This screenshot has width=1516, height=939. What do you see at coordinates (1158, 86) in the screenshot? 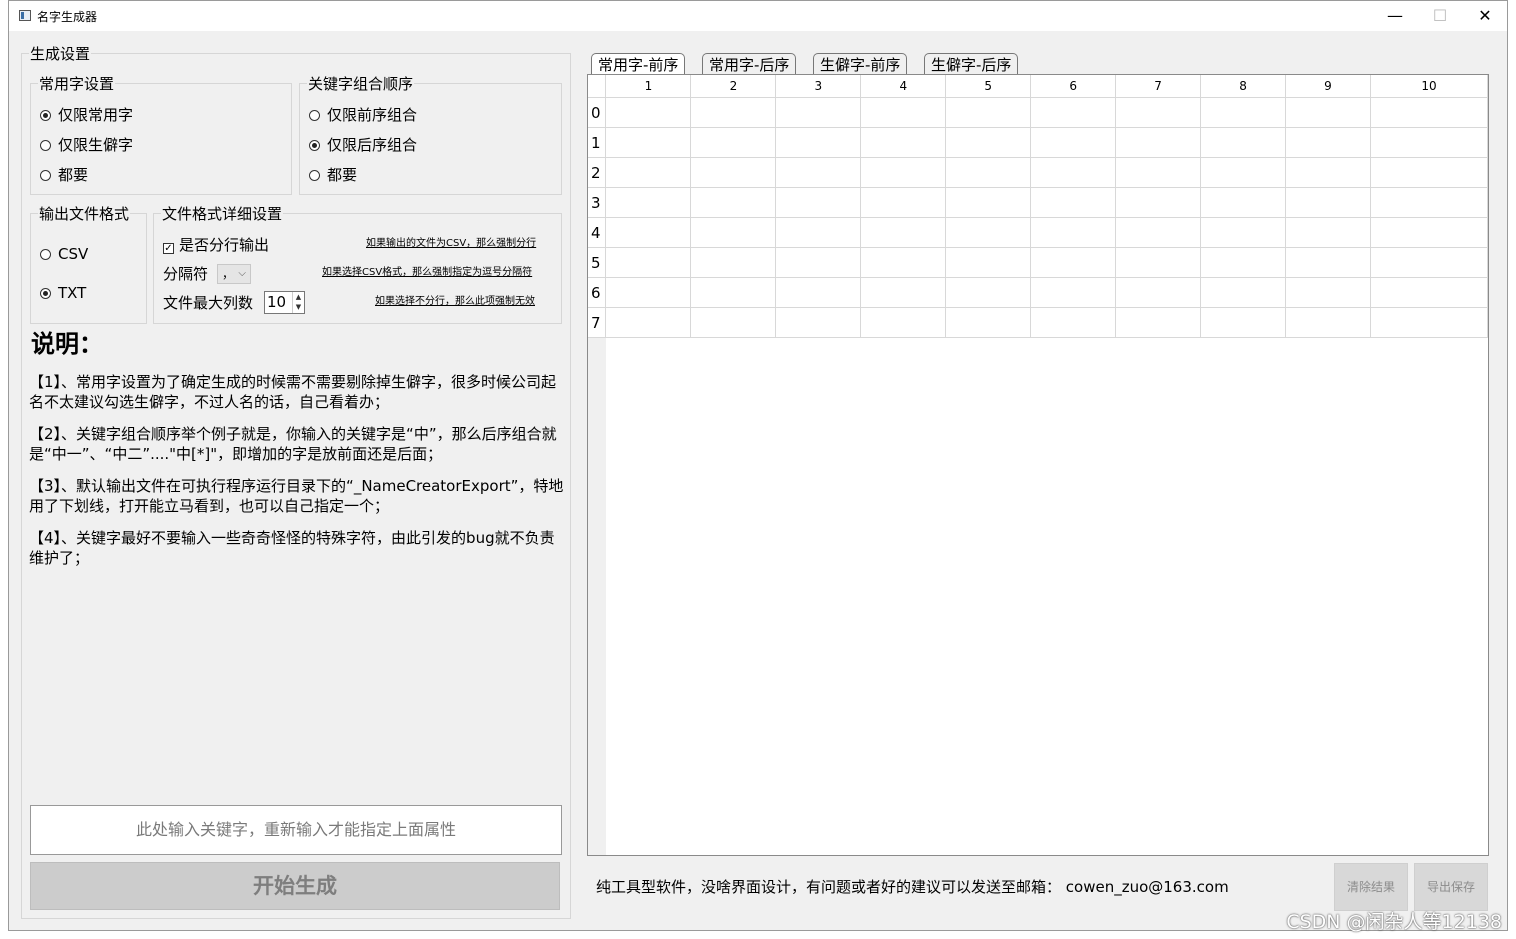
I see `column-header: 7` at bounding box center [1158, 86].